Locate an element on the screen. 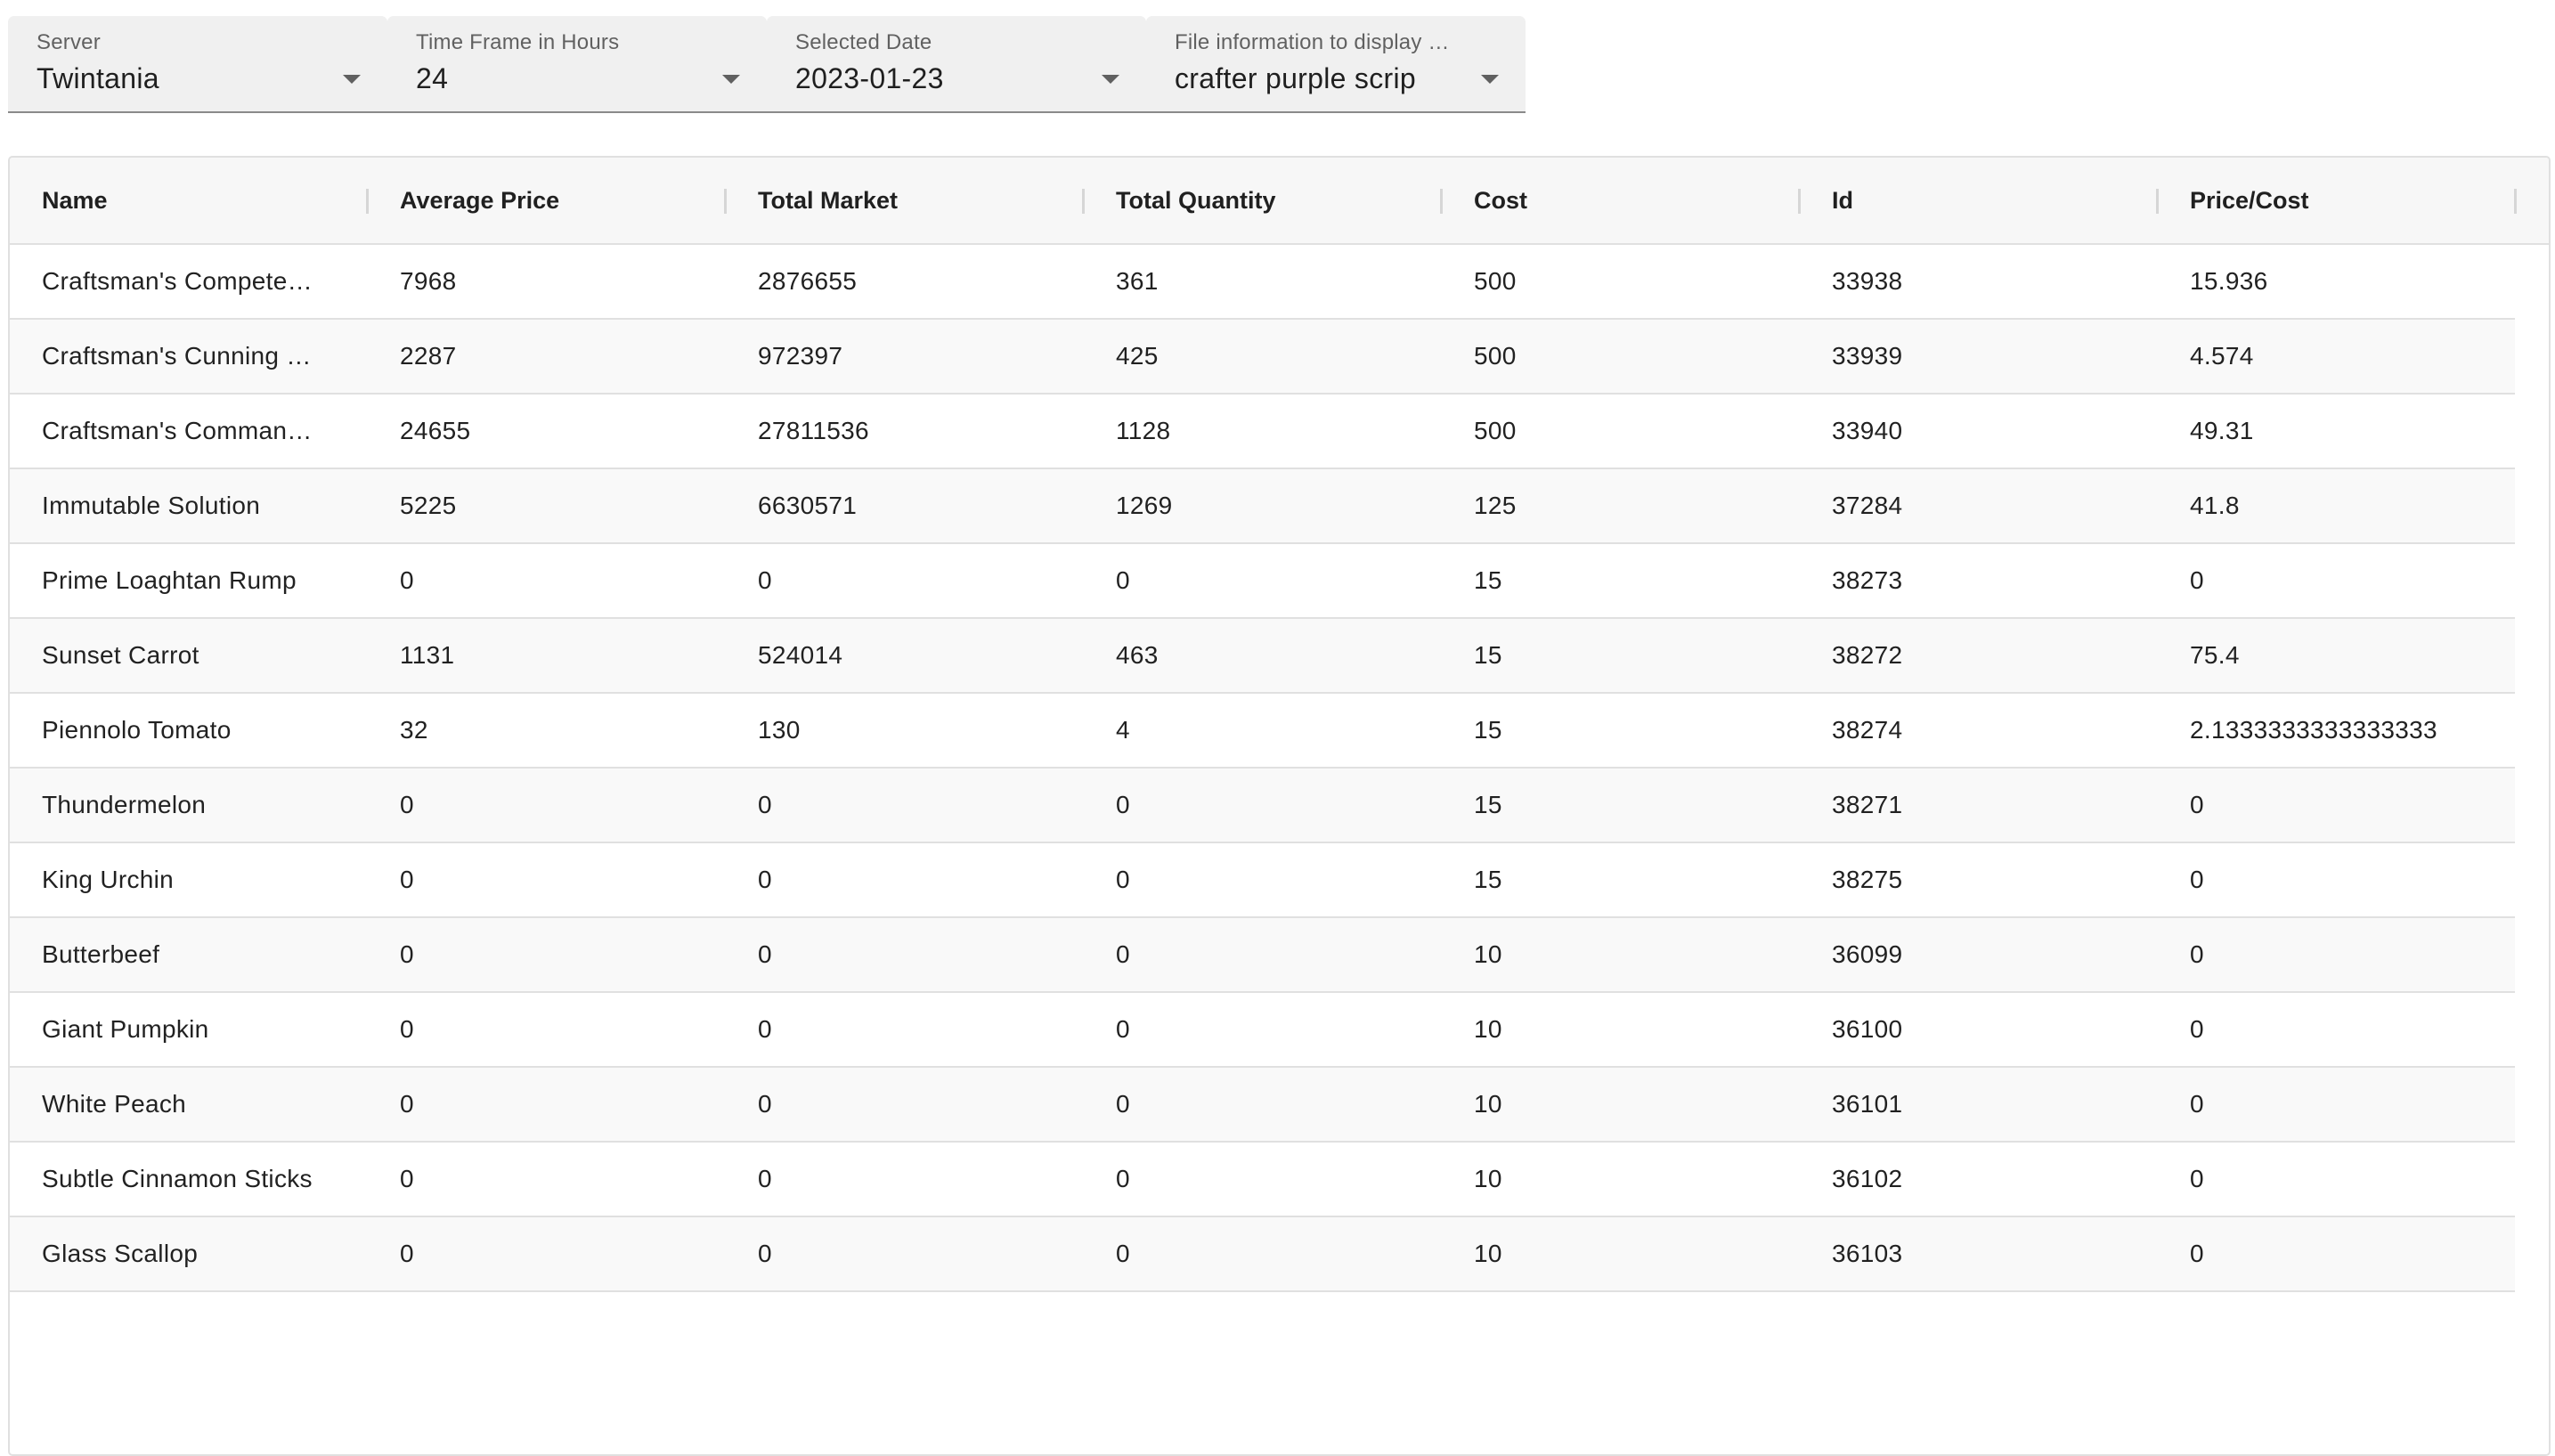 The image size is (2555, 1456). cell-name: White Peach is located at coordinates (189, 1104).